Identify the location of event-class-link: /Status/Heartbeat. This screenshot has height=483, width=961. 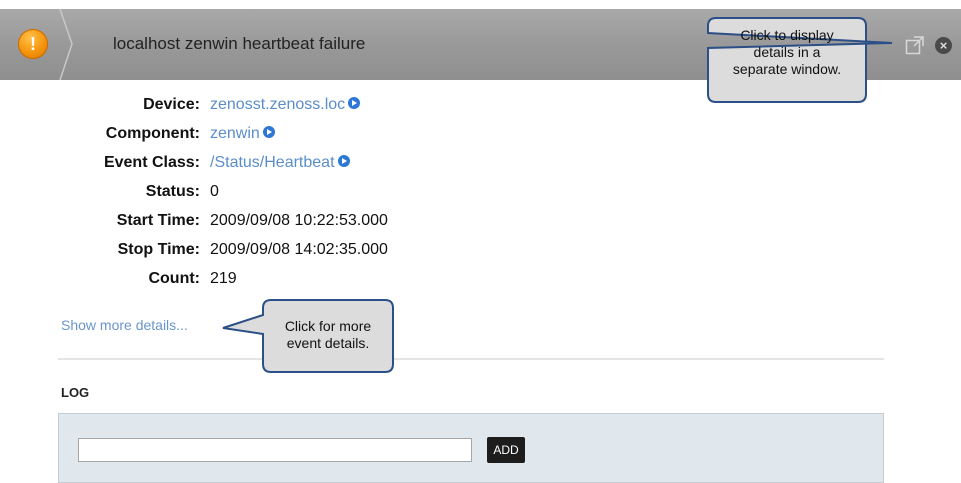
(280, 163).